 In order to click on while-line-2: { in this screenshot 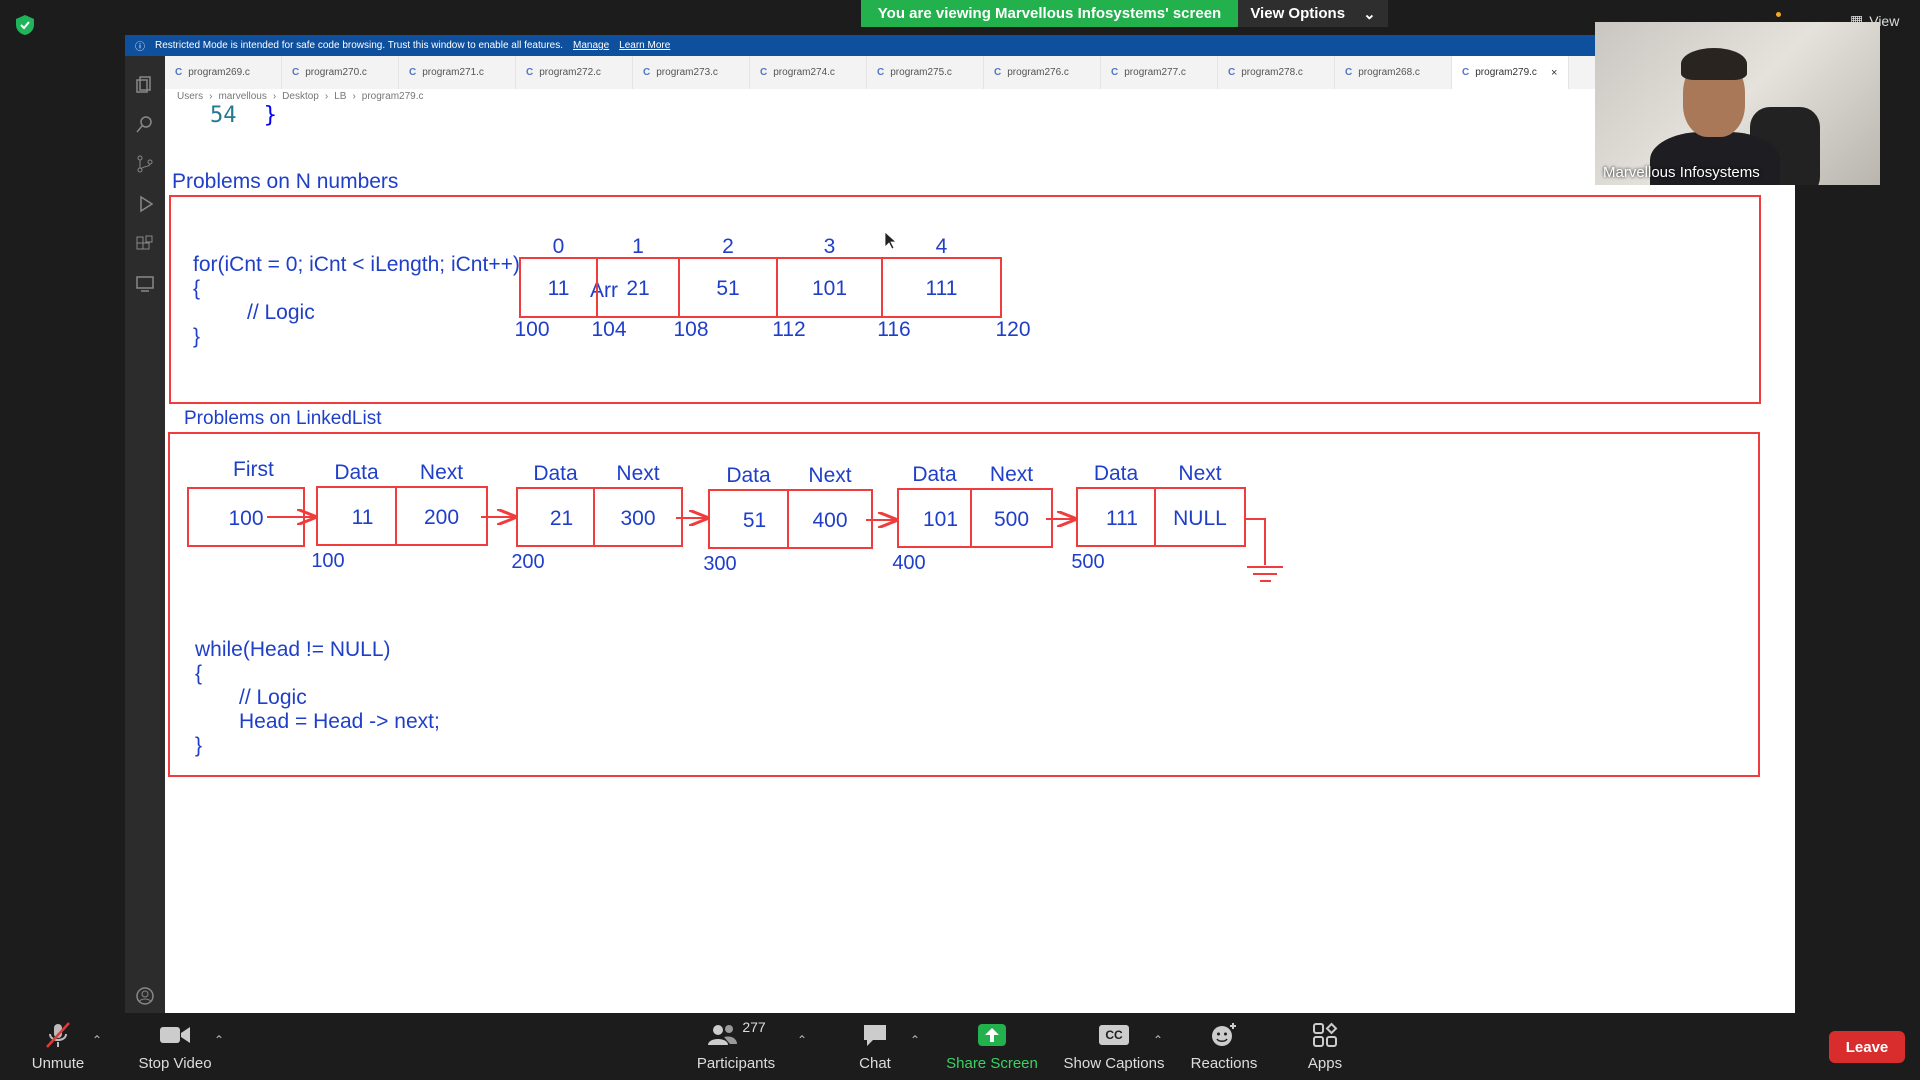, I will do `click(198, 673)`.